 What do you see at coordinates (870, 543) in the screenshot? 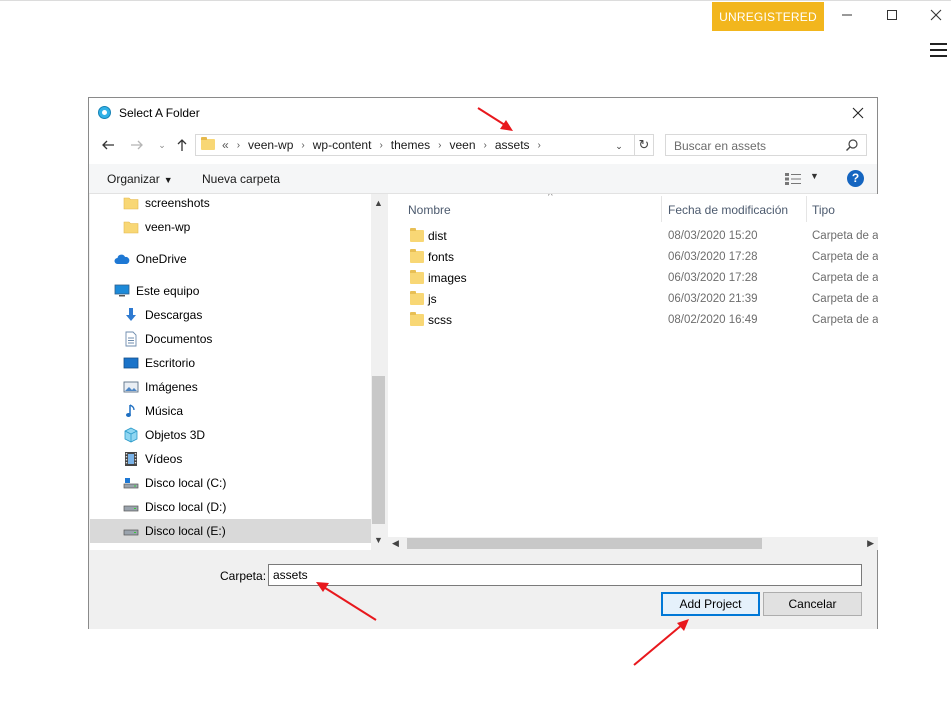
I see `scroll-right-icon: ▶` at bounding box center [870, 543].